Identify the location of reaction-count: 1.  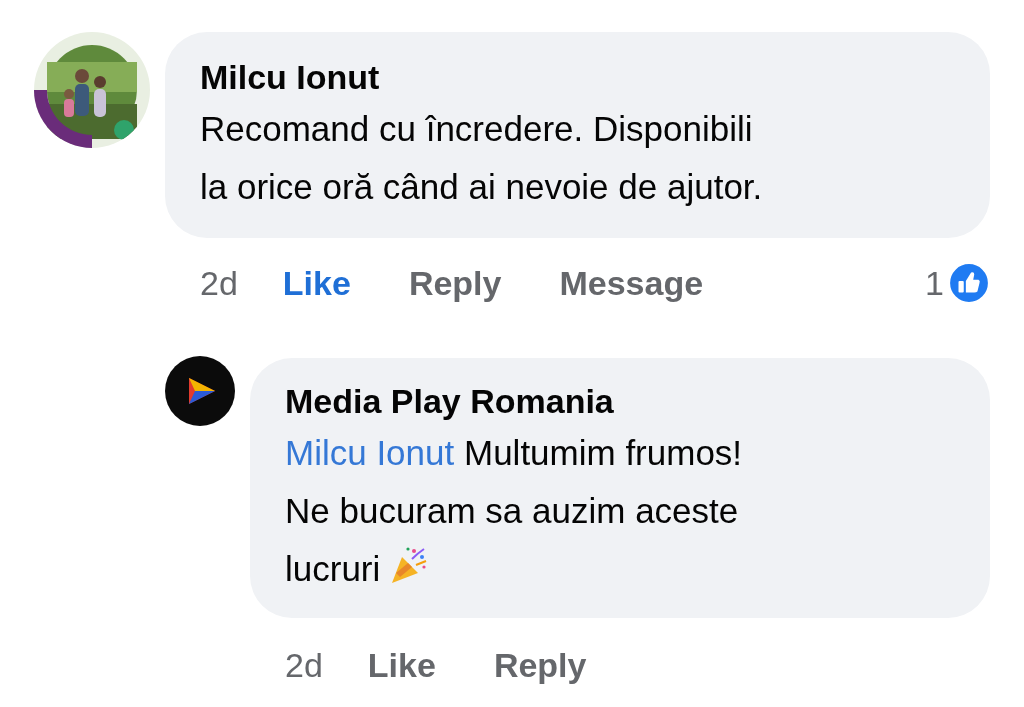
(934, 283).